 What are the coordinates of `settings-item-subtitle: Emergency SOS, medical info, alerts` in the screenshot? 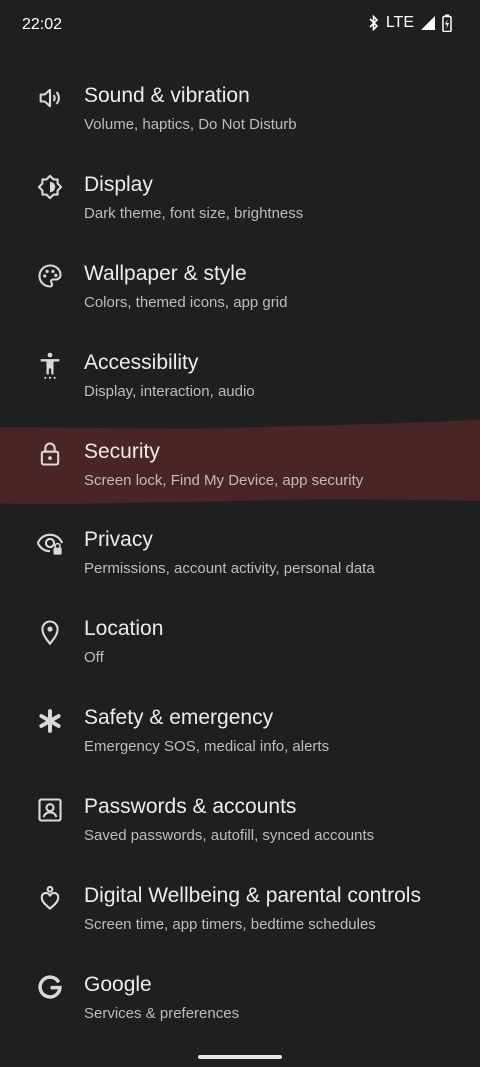 It's located at (207, 747).